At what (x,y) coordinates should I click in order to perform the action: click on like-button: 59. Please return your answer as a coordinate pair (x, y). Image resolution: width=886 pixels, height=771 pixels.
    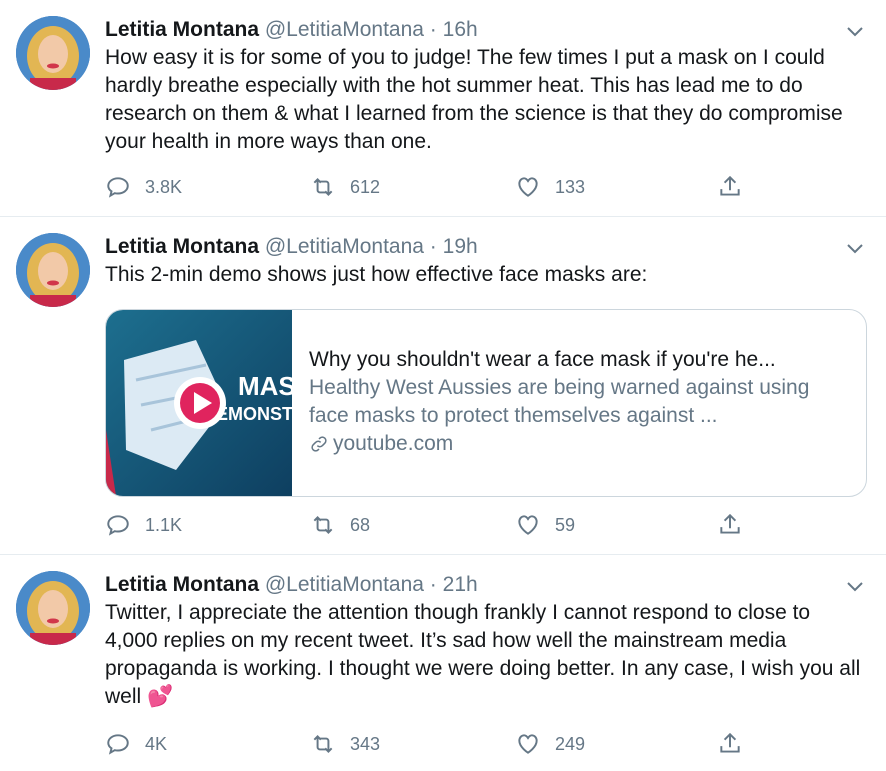
    Looking at the image, I should click on (545, 525).